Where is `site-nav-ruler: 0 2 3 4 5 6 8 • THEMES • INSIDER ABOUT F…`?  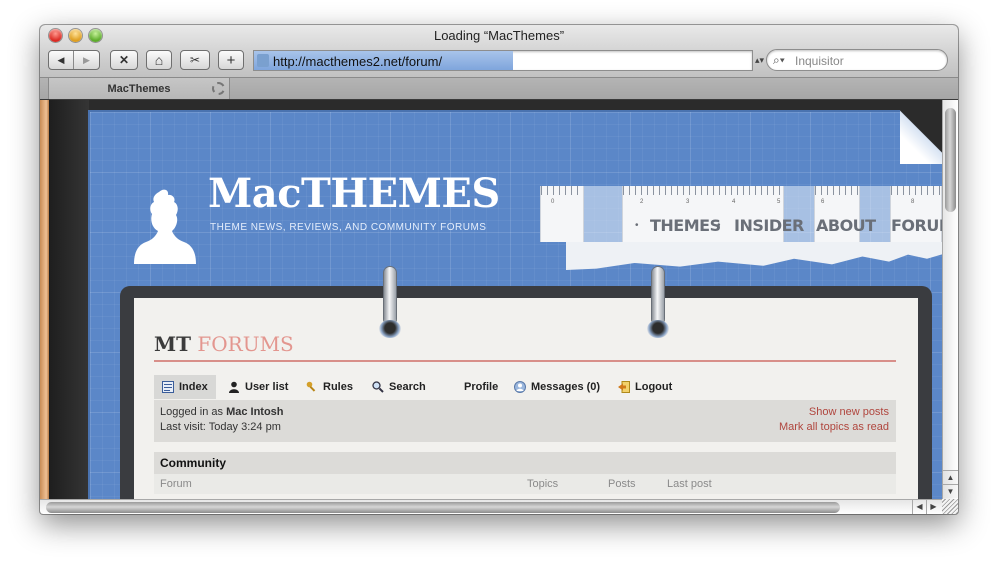
site-nav-ruler: 0 2 3 4 5 6 8 • THEMES • INSIDER ABOUT F… is located at coordinates (741, 214).